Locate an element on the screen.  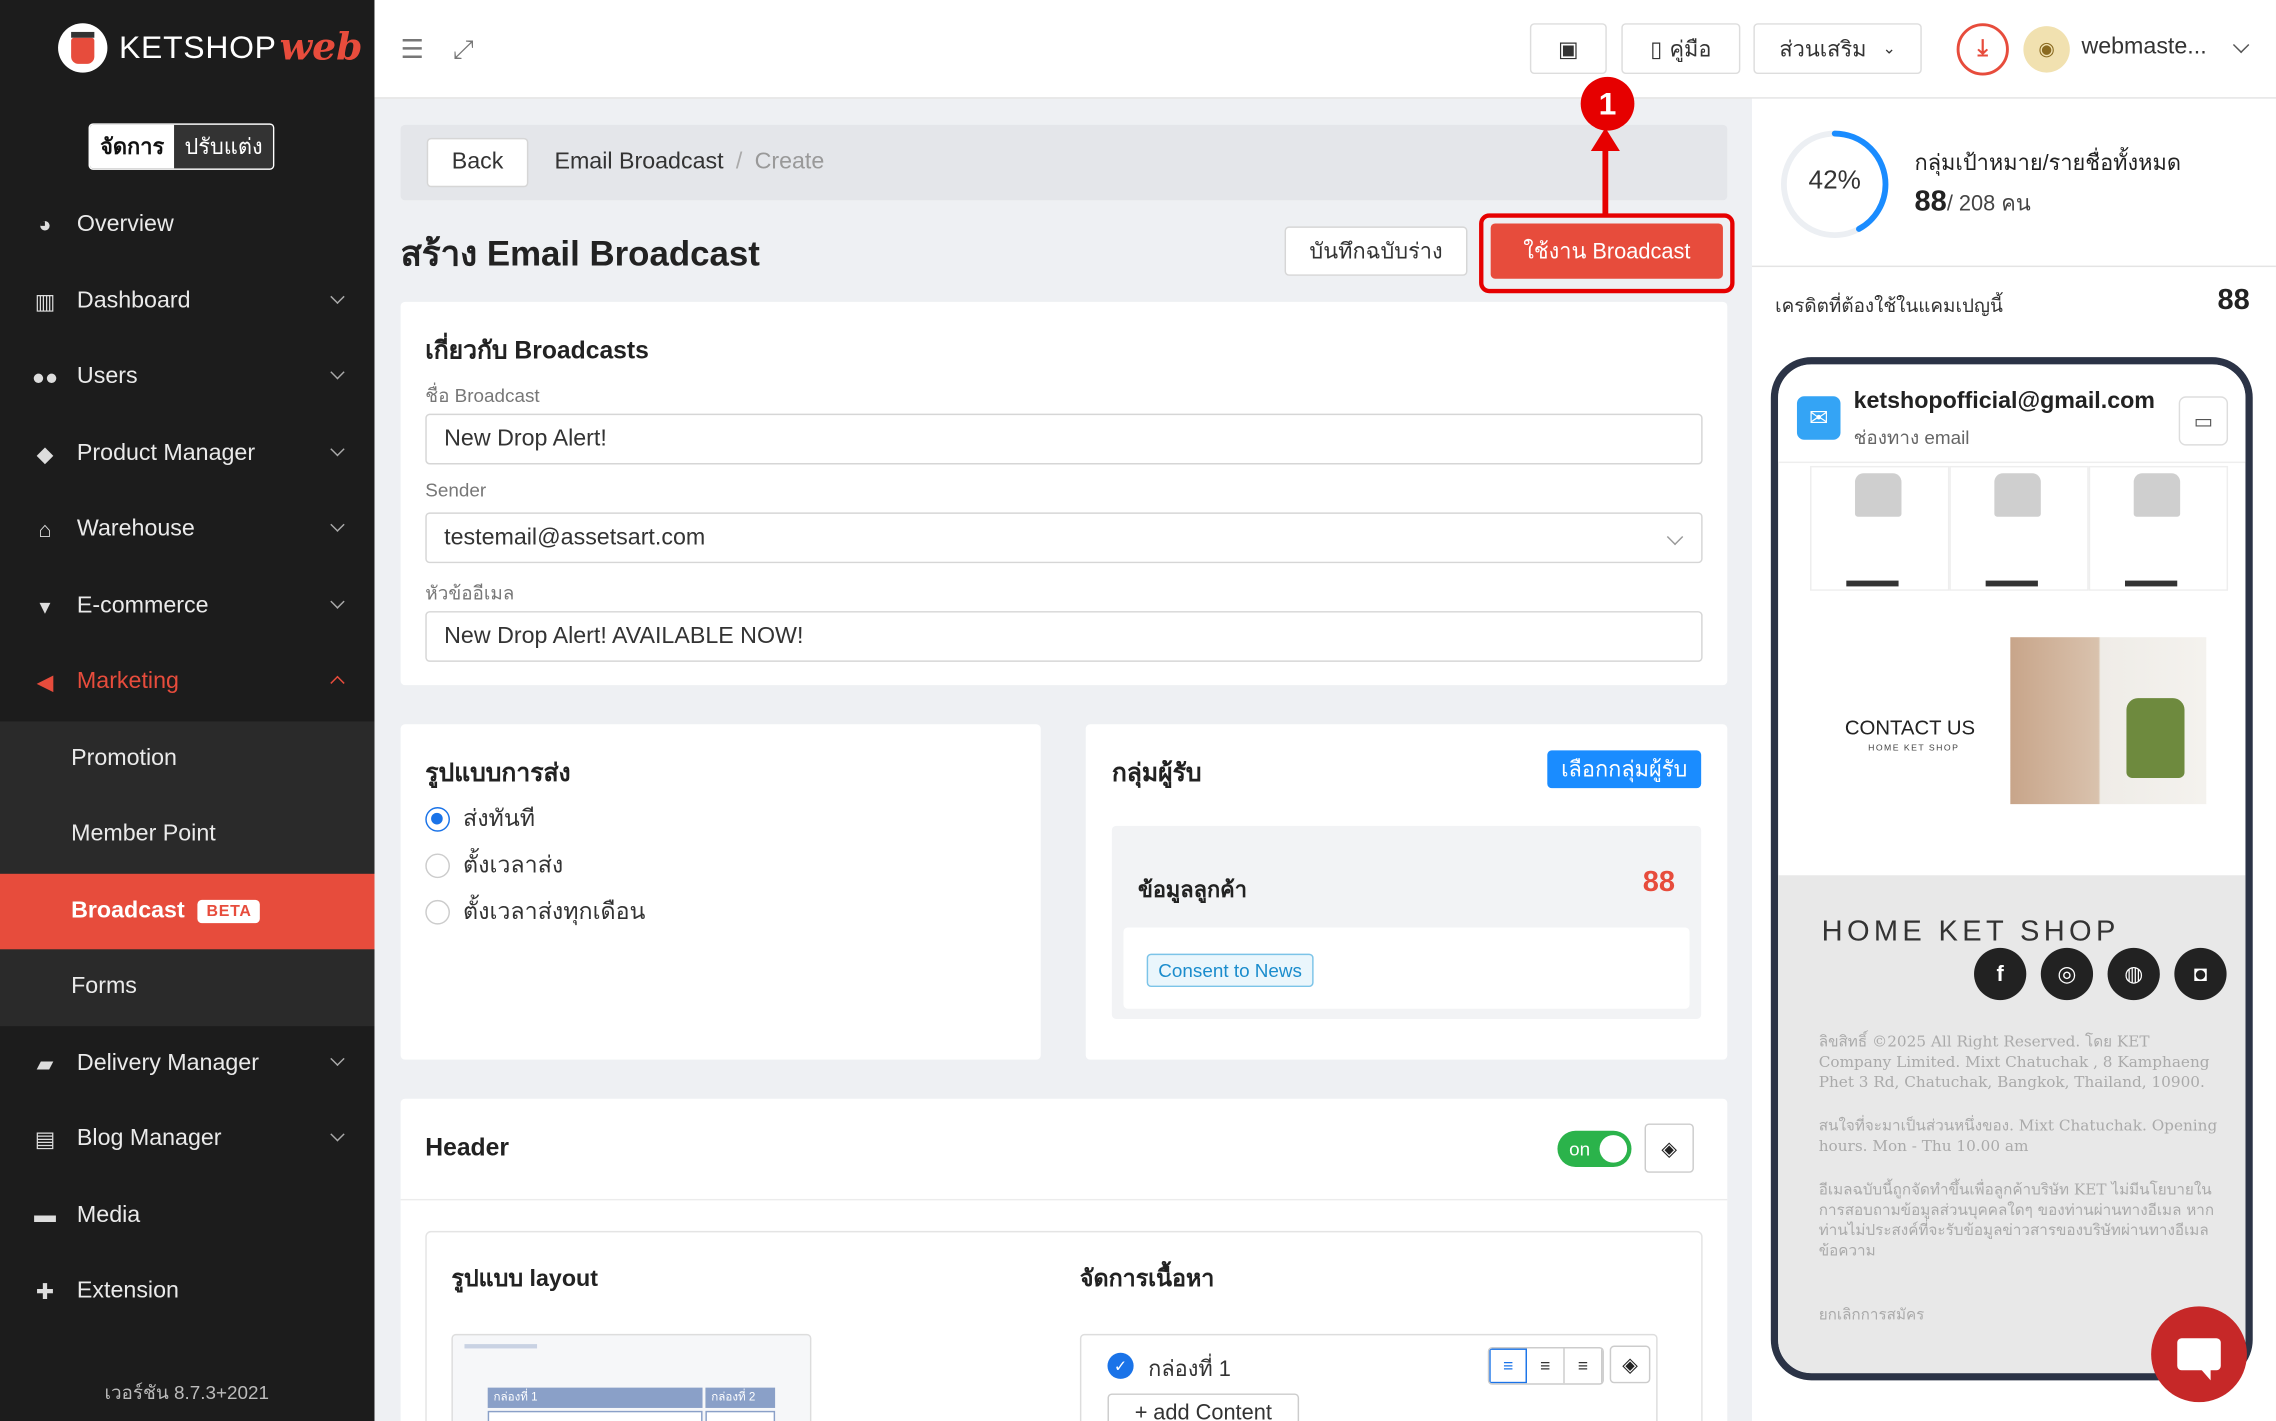
sidebar-item-media: ▬ Media is located at coordinates (187, 1216).